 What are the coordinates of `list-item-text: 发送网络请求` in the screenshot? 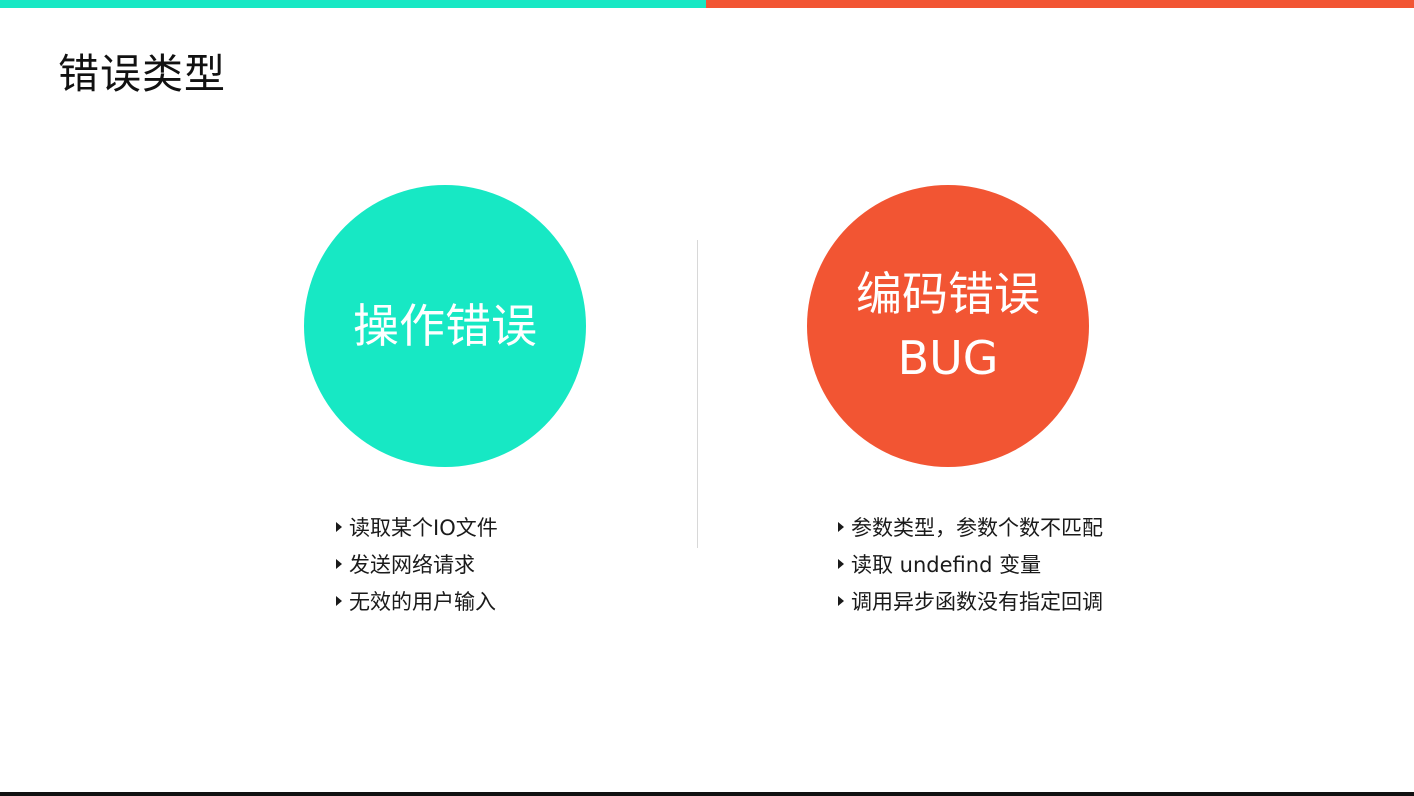 It's located at (412, 564).